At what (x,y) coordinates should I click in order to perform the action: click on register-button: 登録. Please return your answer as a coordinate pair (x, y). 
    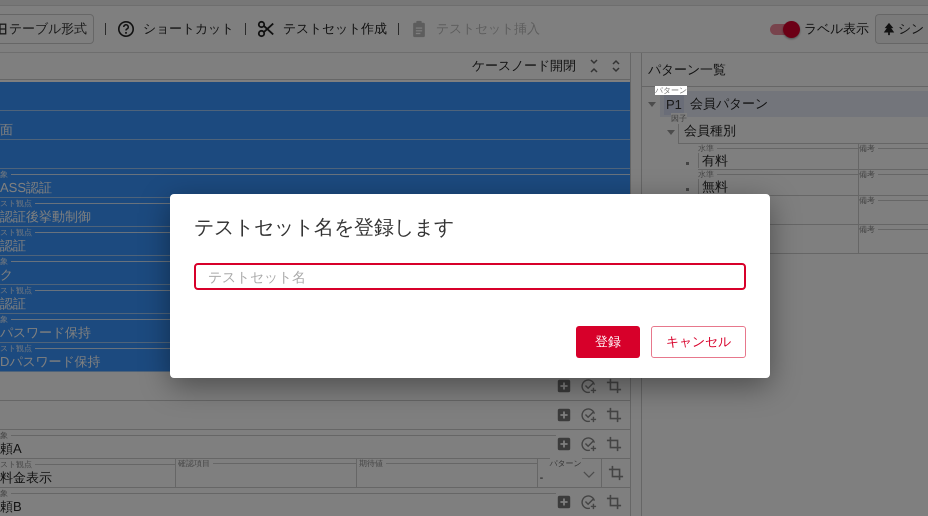
    Looking at the image, I should click on (608, 342).